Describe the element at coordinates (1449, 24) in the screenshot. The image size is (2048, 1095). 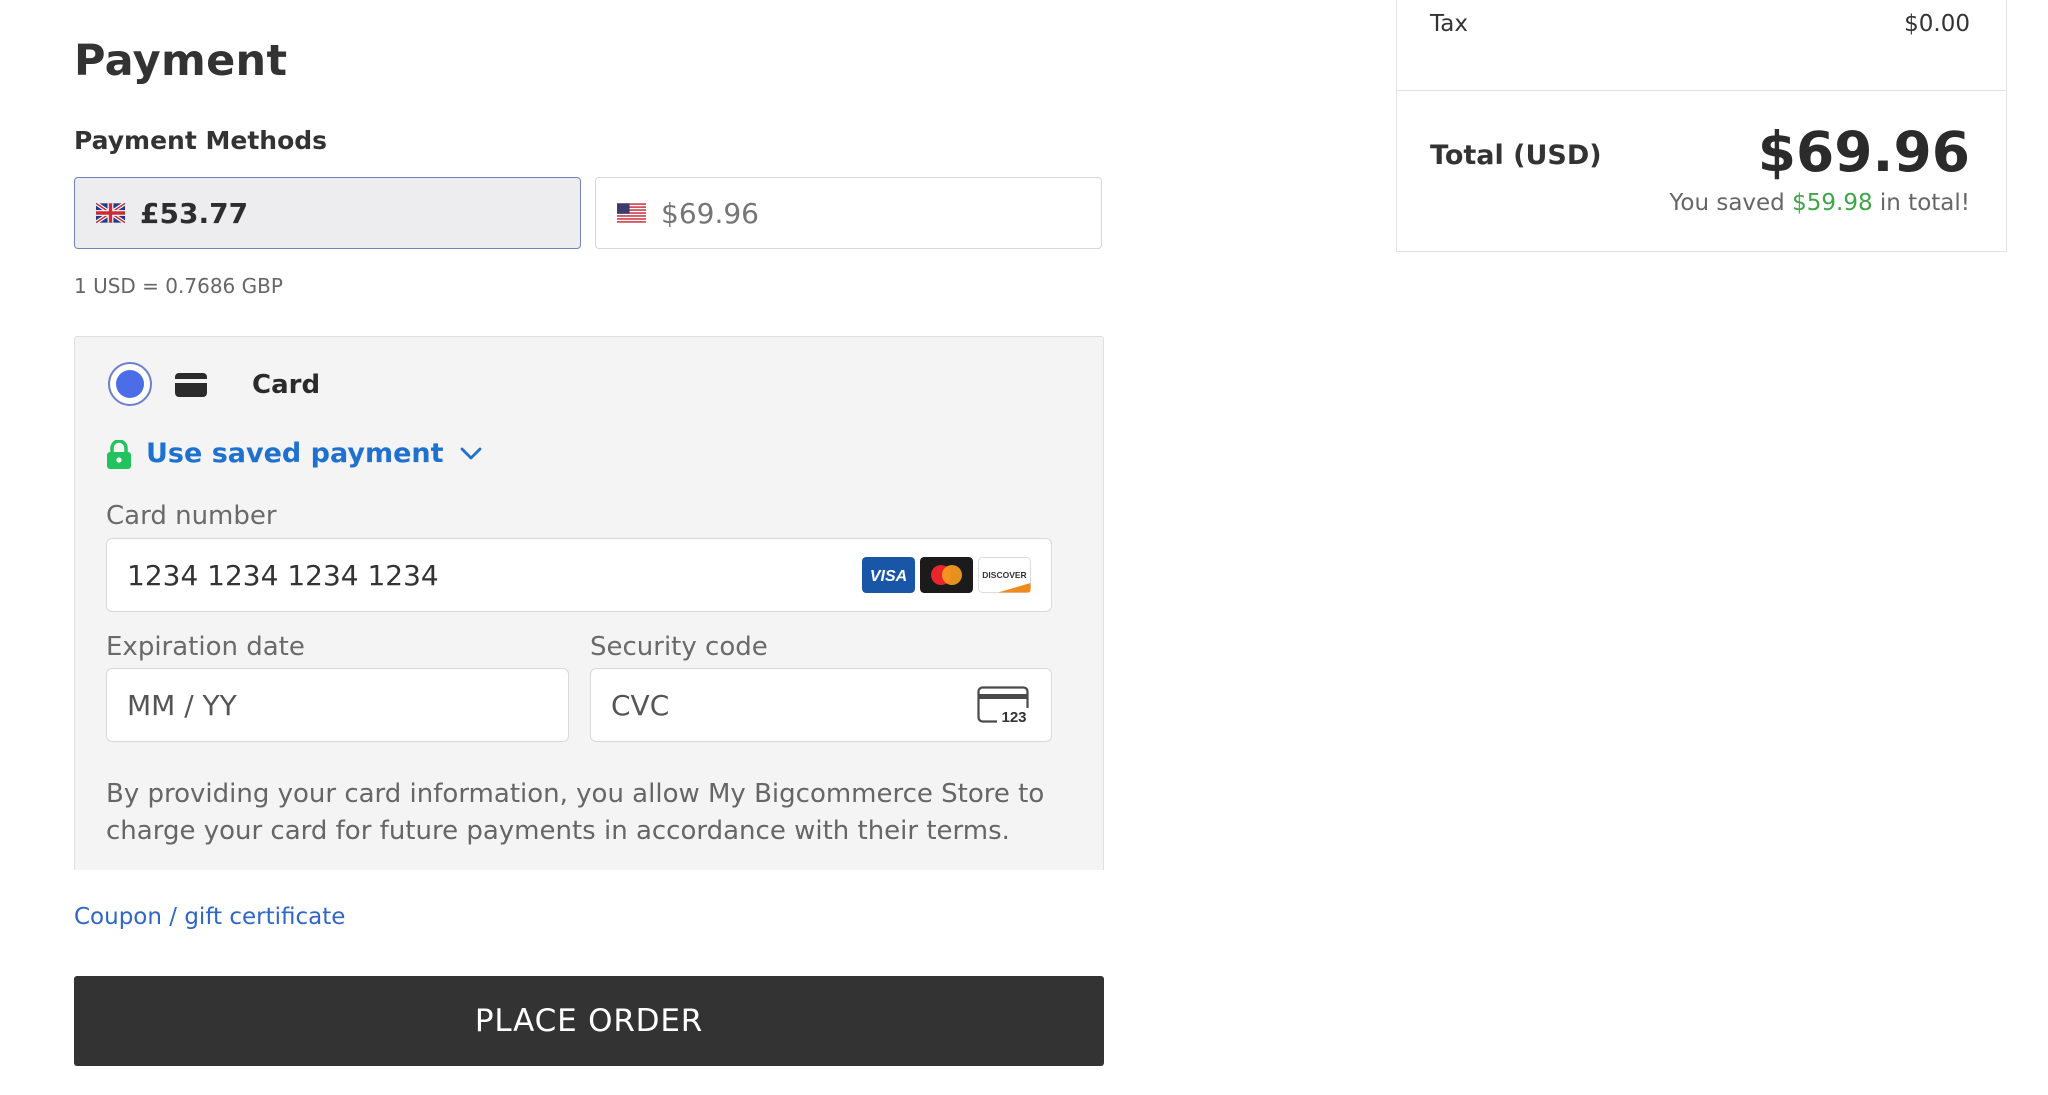
I see `tax-label: Tax` at that location.